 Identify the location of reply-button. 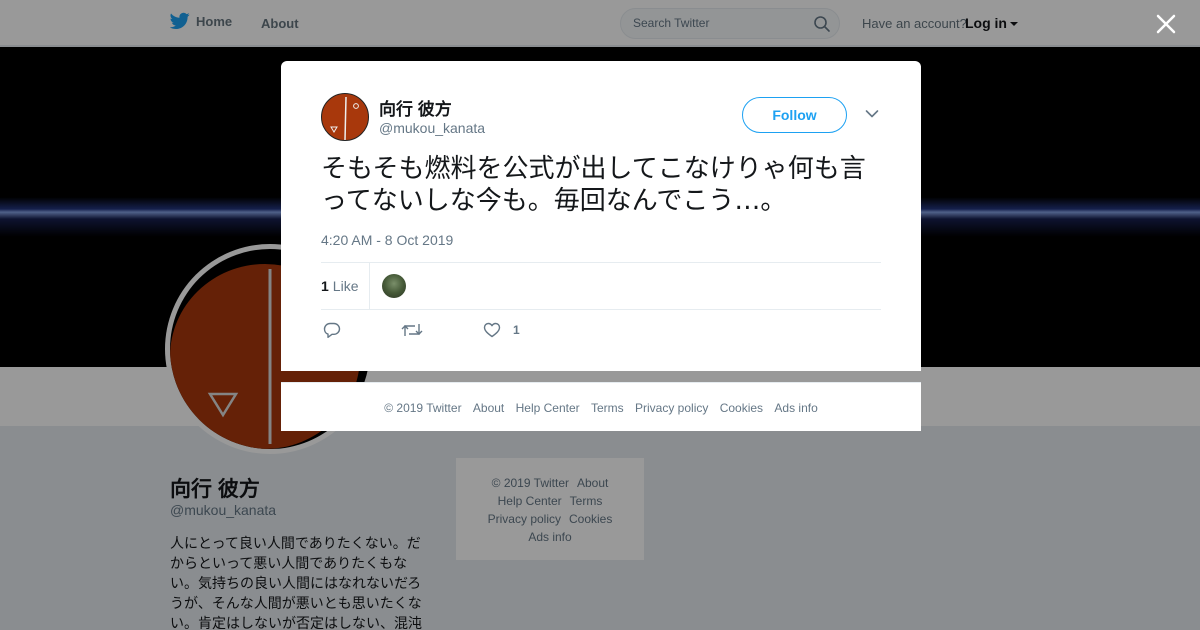
(332, 330).